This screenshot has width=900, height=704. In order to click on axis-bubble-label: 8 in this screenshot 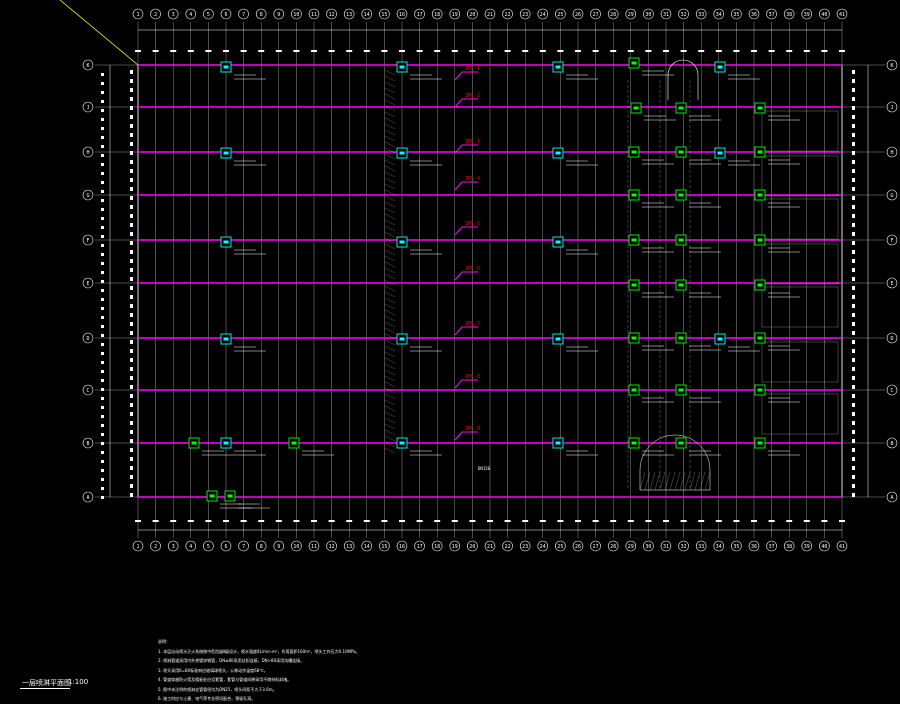, I will do `click(261, 15)`.